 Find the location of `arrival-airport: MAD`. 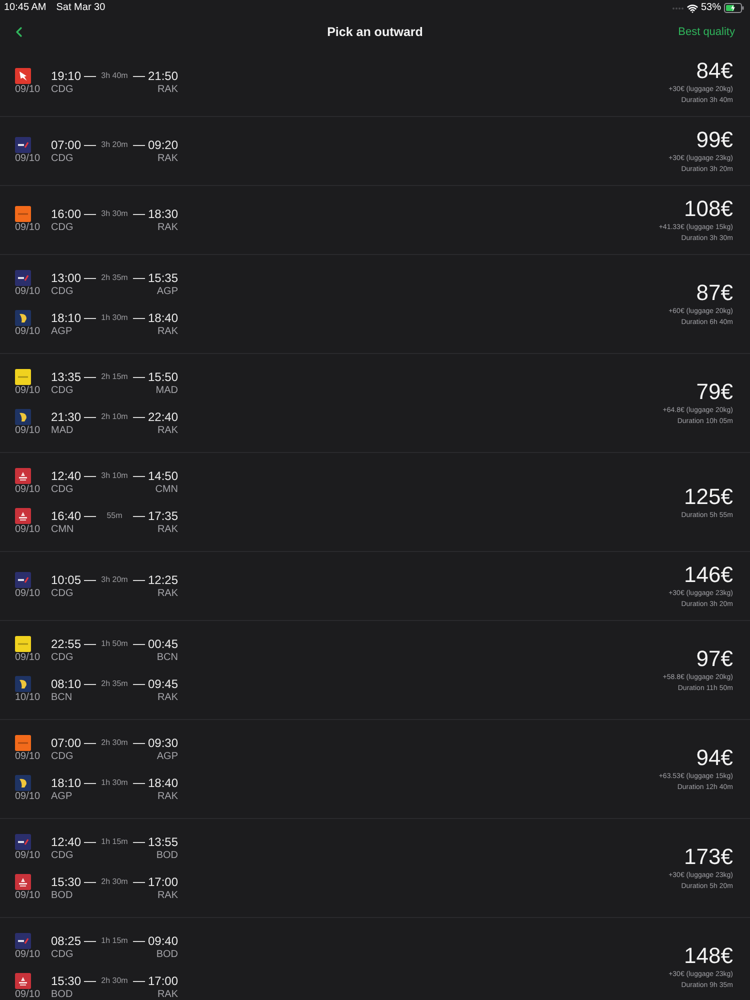

arrival-airport: MAD is located at coordinates (167, 391).